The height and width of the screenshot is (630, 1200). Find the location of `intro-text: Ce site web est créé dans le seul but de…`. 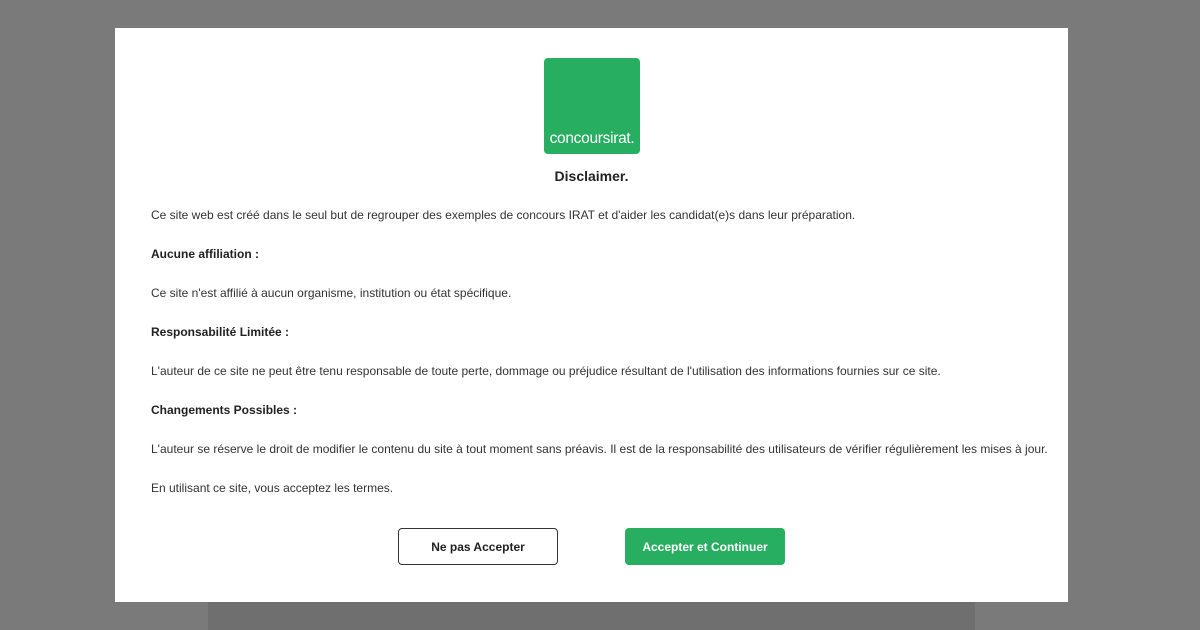

intro-text: Ce site web est créé dans le seul but de… is located at coordinates (503, 215).